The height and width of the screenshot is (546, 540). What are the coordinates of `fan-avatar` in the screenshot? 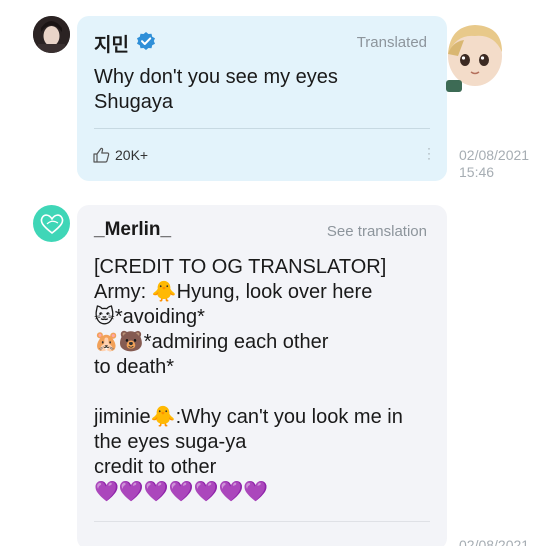 It's located at (51, 223).